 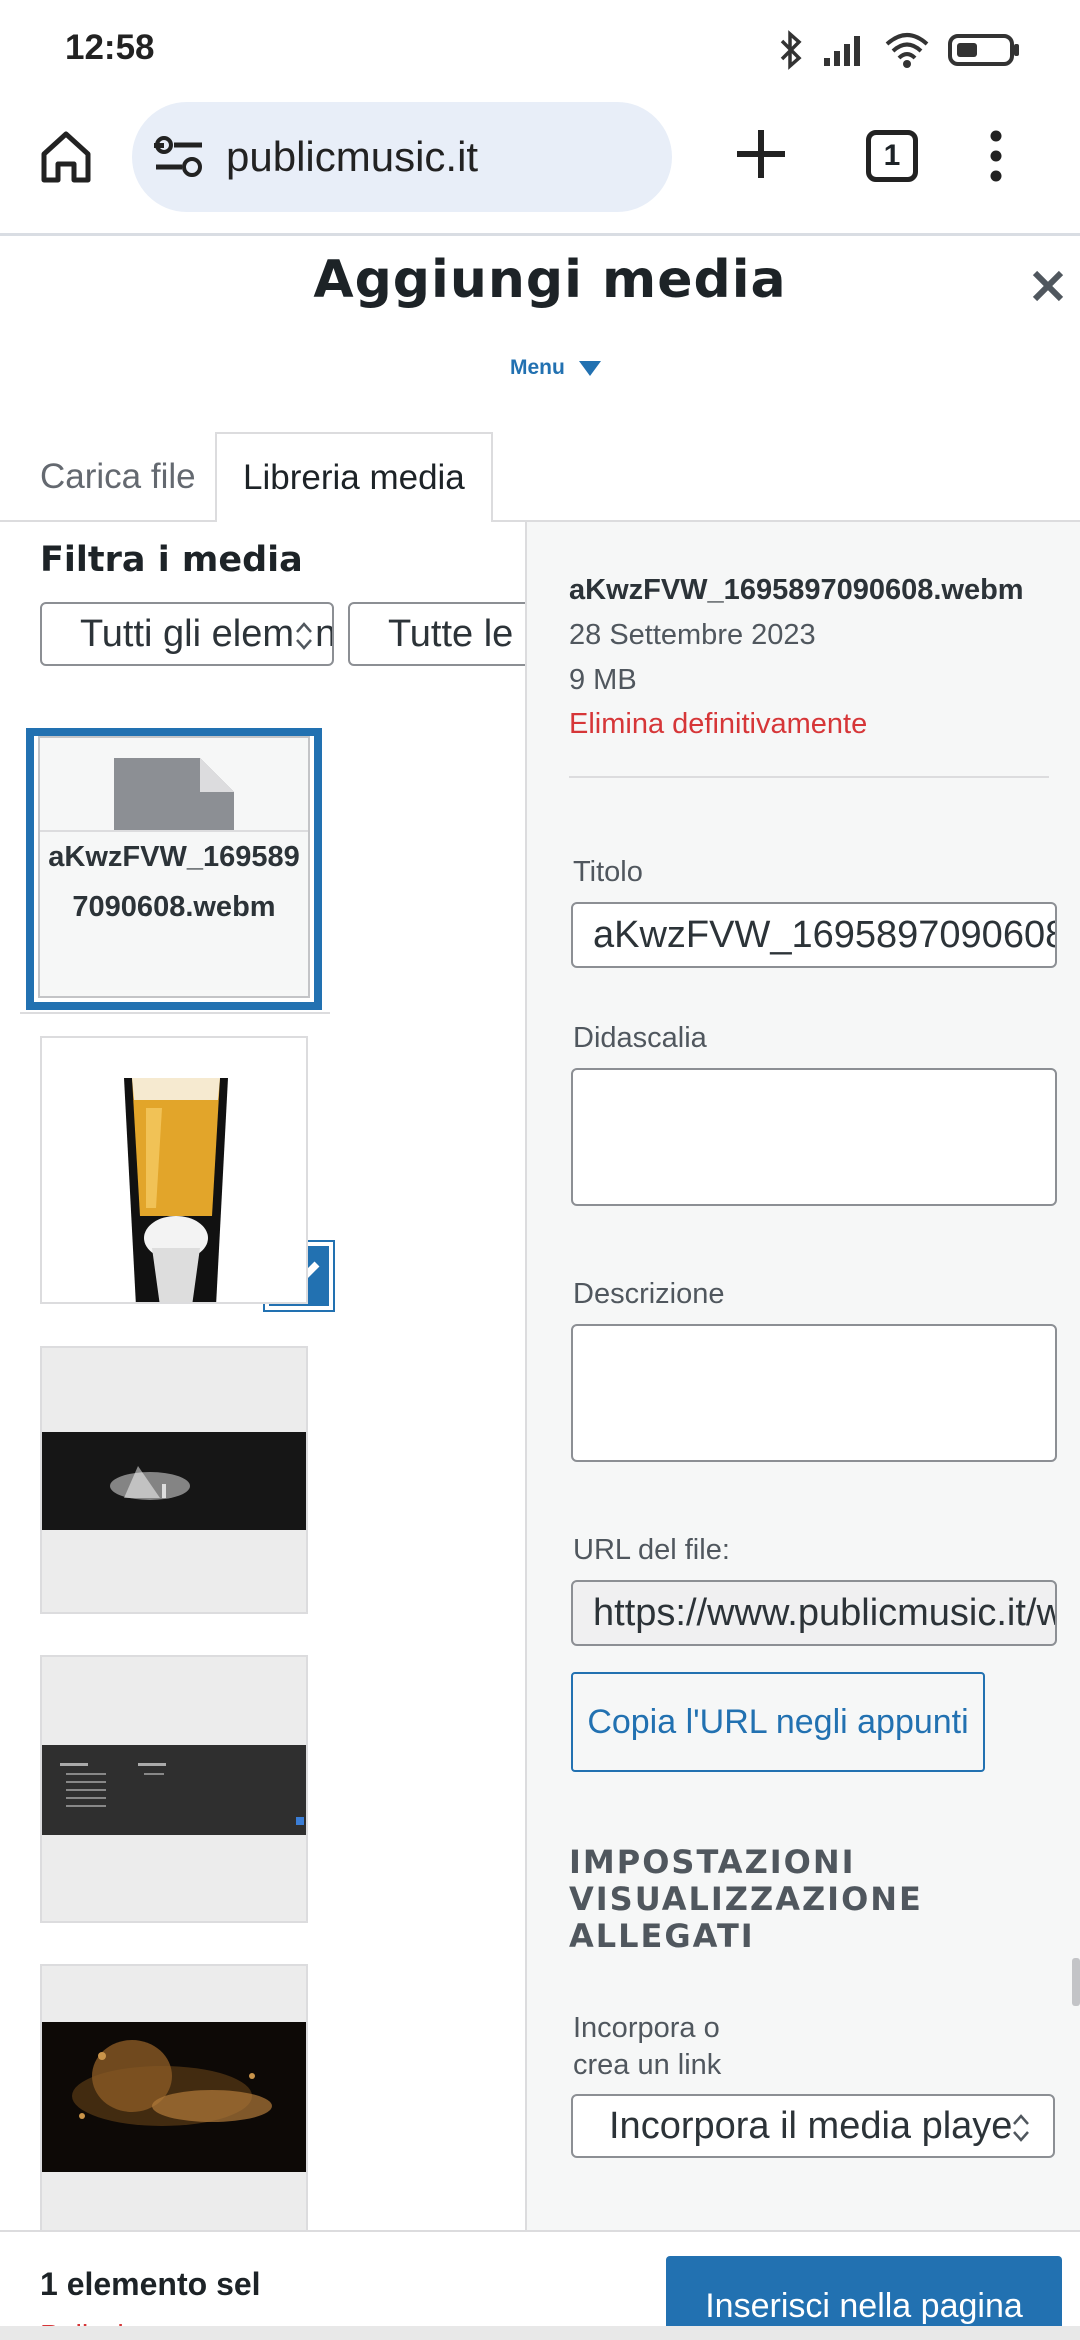 What do you see at coordinates (907, 50) in the screenshot?
I see `wifi-icon` at bounding box center [907, 50].